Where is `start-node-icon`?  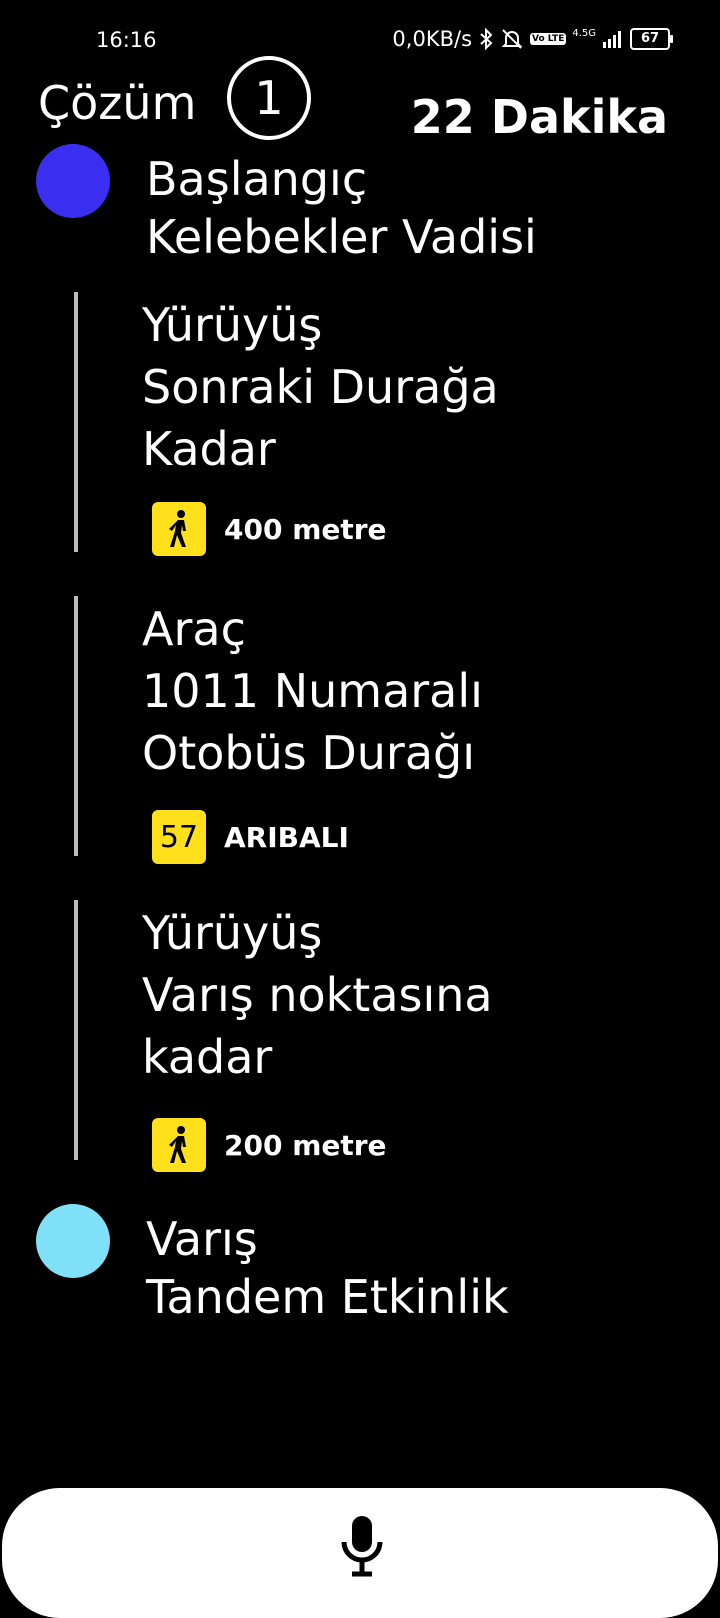 start-node-icon is located at coordinates (73, 181).